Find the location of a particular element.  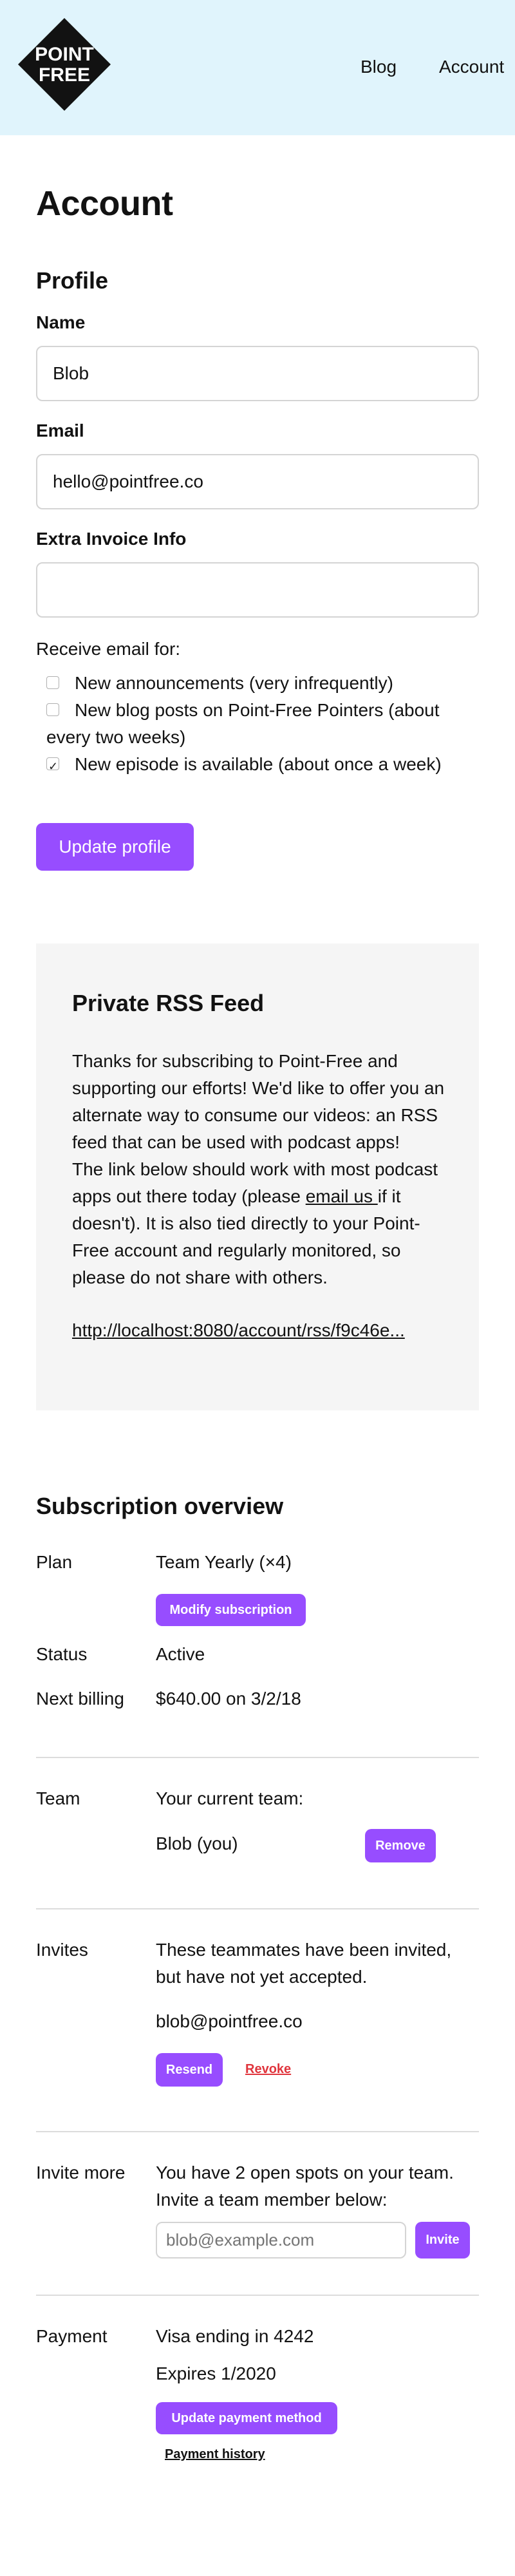

update-payment-method-button: Update payment method is located at coordinates (246, 2418).